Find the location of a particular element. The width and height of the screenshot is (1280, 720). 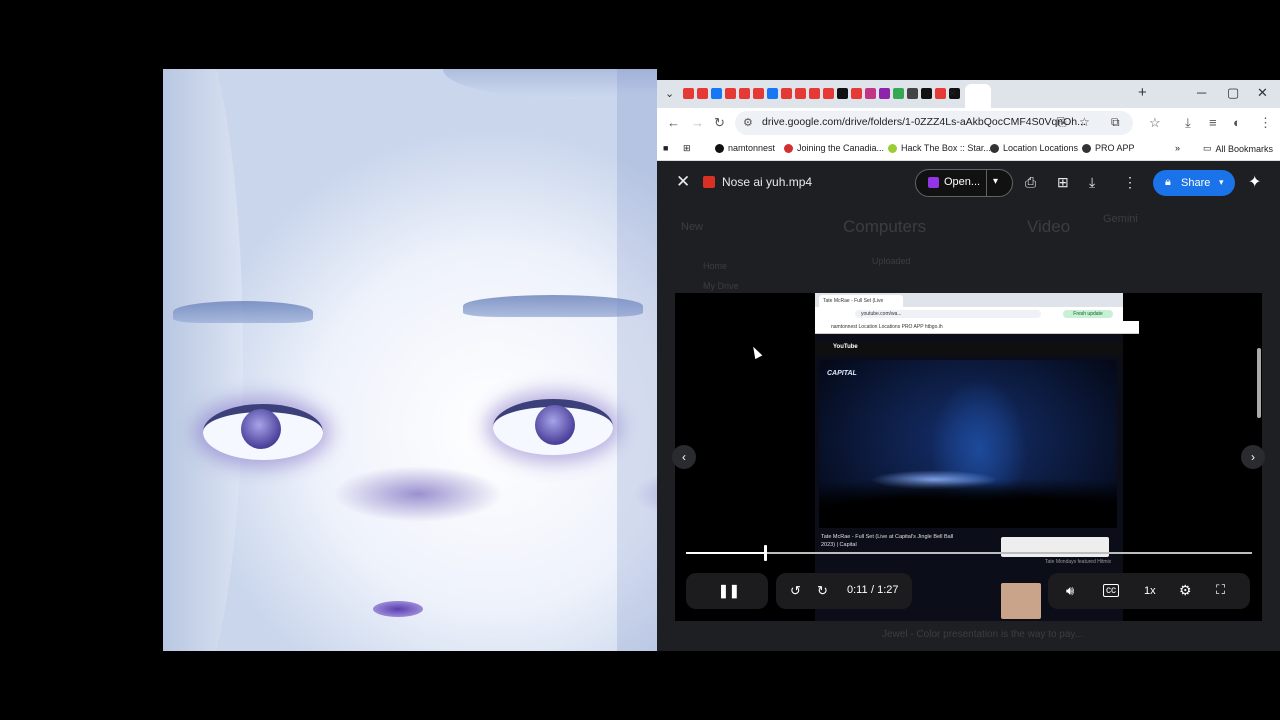

close-preview-icon: ✕ is located at coordinates (683, 182).